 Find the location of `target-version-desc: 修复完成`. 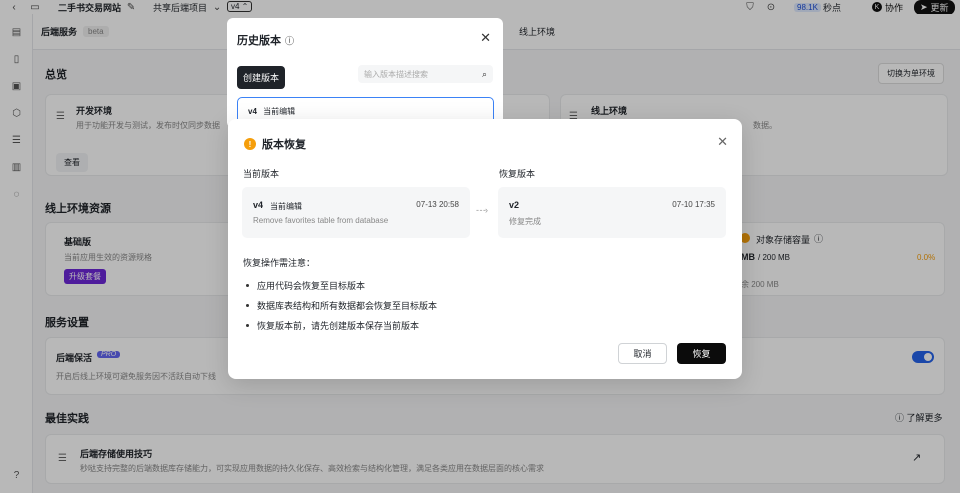

target-version-desc: 修复完成 is located at coordinates (525, 221).